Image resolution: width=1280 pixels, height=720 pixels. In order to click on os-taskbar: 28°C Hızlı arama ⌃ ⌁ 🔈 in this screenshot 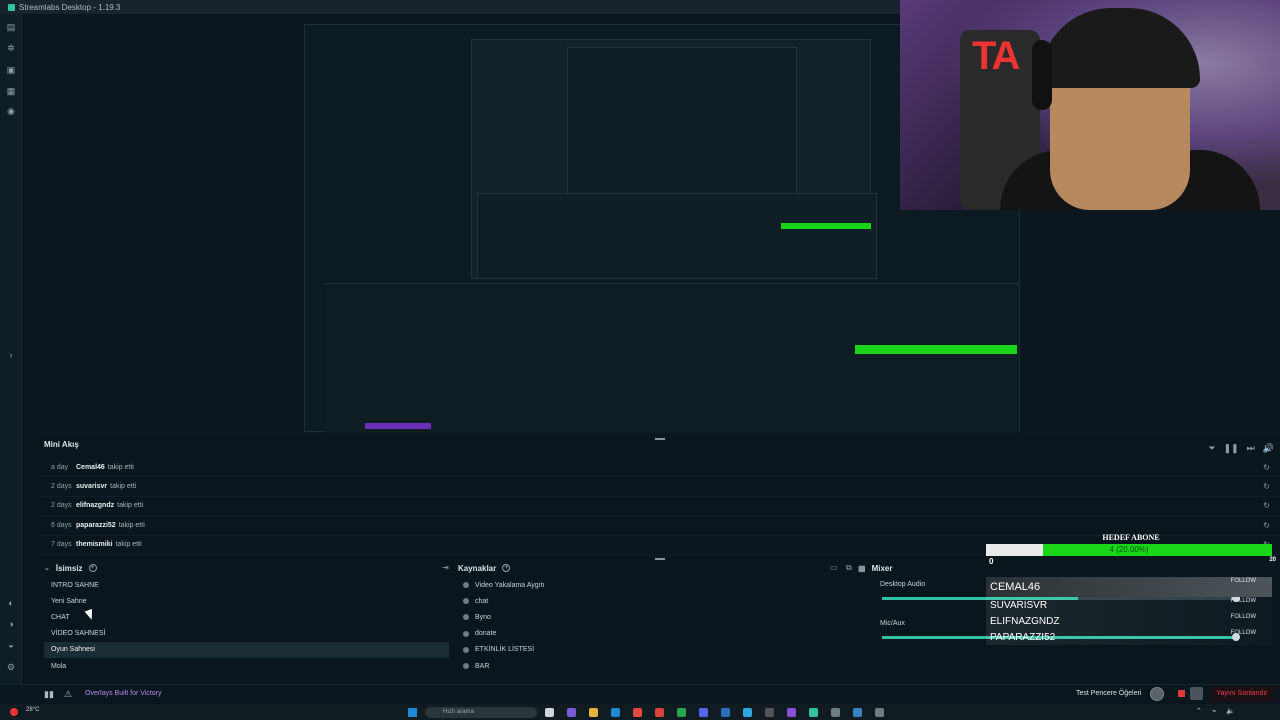, I will do `click(640, 712)`.